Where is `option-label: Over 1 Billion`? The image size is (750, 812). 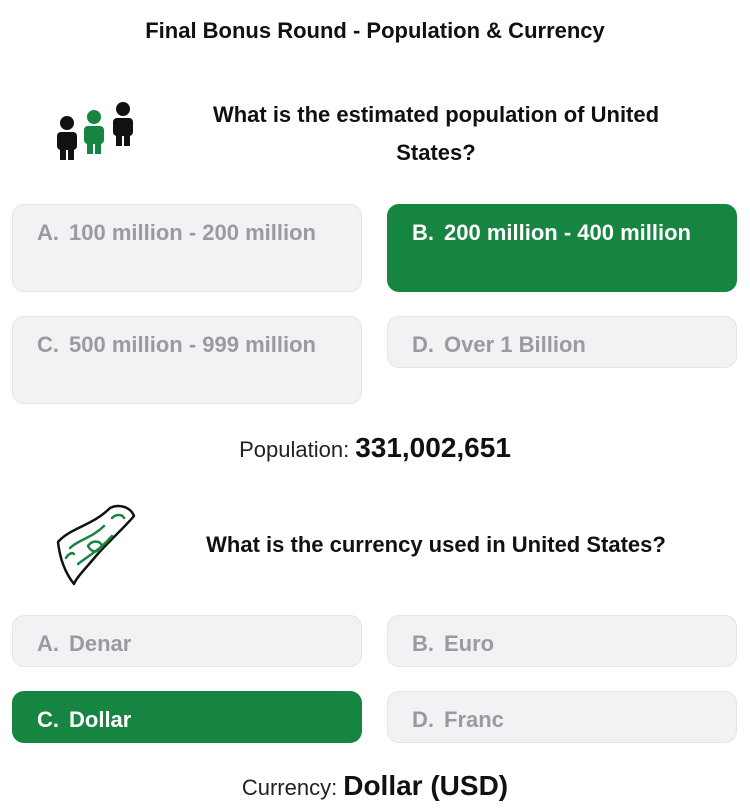
option-label: Over 1 Billion is located at coordinates (515, 344).